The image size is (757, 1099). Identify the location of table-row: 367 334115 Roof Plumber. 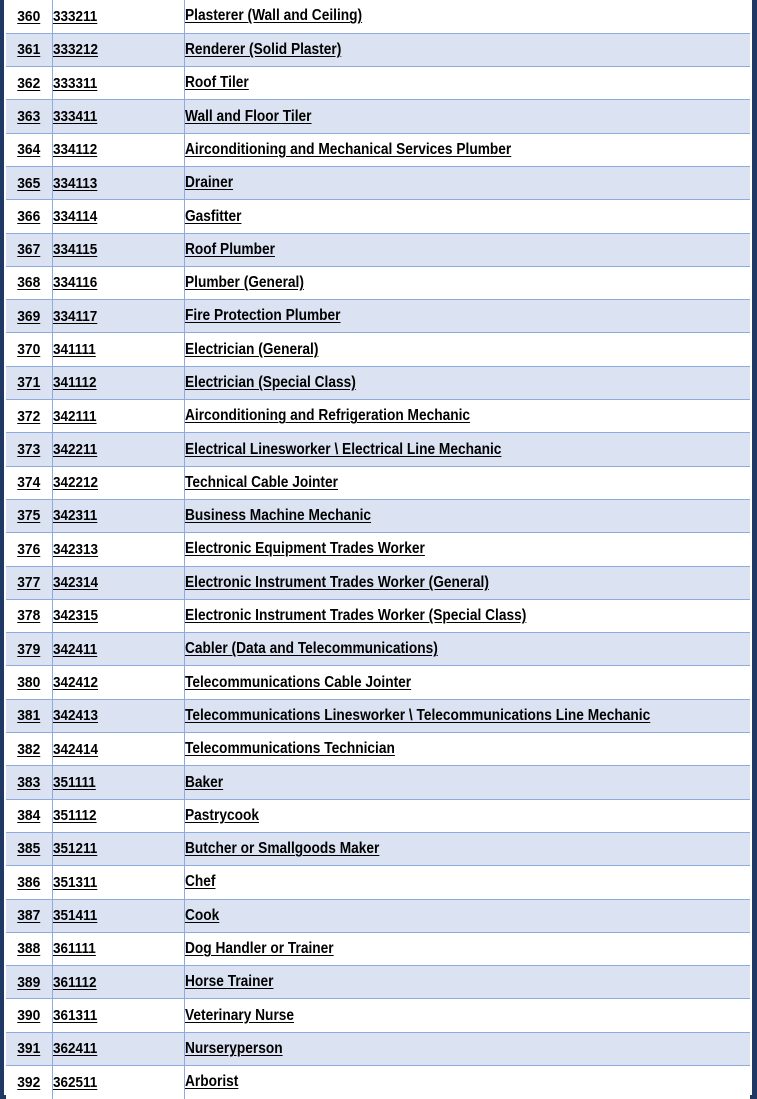
(378, 249).